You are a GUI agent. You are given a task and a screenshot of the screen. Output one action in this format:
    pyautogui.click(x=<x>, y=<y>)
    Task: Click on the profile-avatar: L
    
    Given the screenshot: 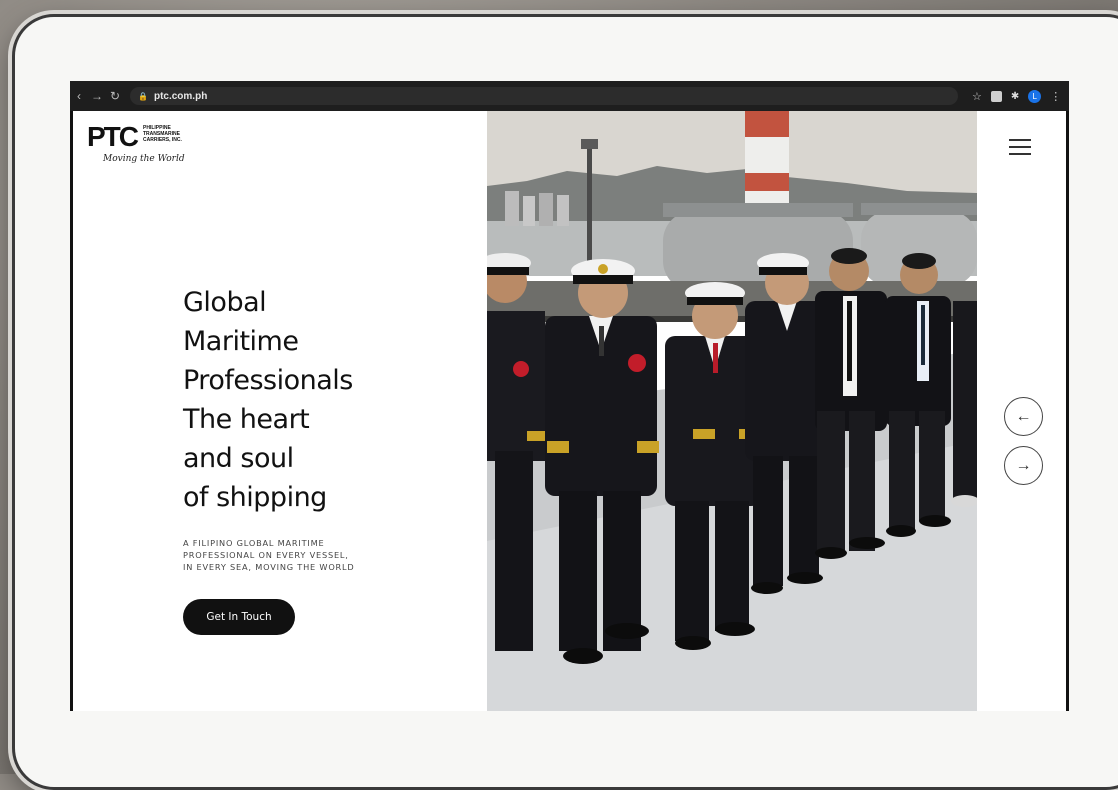 What is the action you would take?
    pyautogui.click(x=1035, y=96)
    